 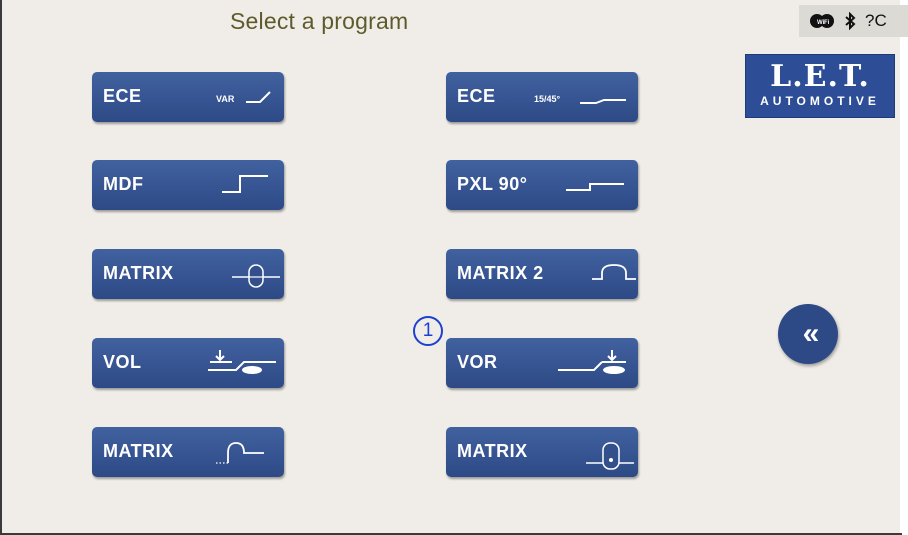 What do you see at coordinates (428, 331) in the screenshot?
I see `annotation-marker: 1` at bounding box center [428, 331].